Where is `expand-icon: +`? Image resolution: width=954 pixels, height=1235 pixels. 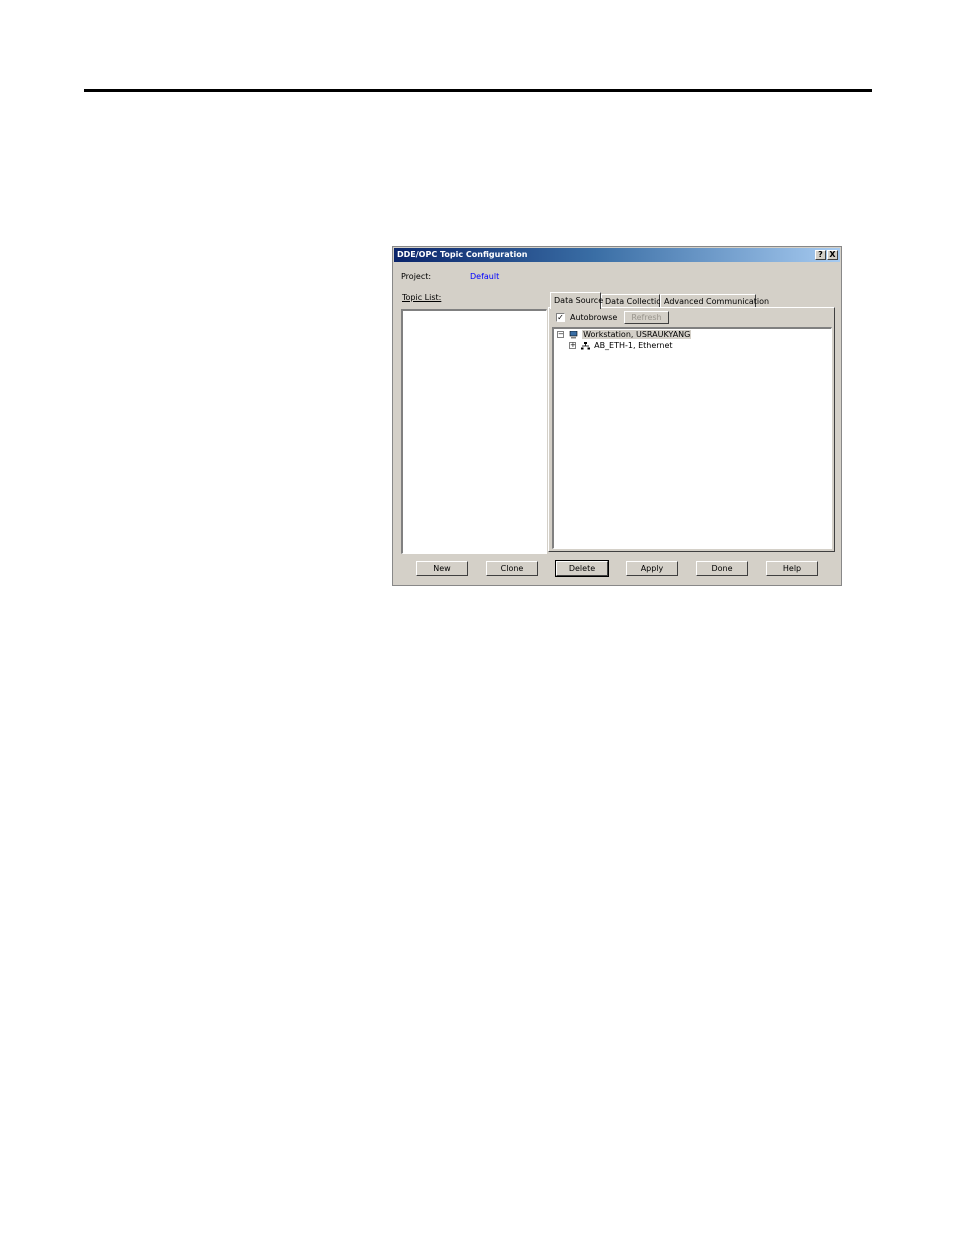
expand-icon: + is located at coordinates (572, 345).